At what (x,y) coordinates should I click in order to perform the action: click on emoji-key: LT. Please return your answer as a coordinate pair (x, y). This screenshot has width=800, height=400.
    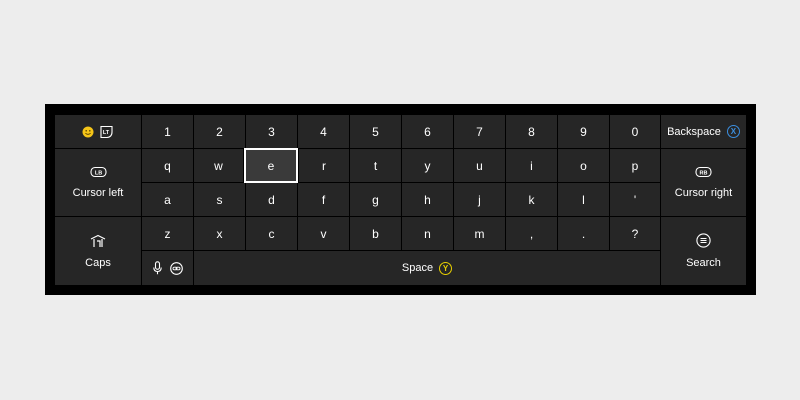
    Looking at the image, I should click on (98, 131).